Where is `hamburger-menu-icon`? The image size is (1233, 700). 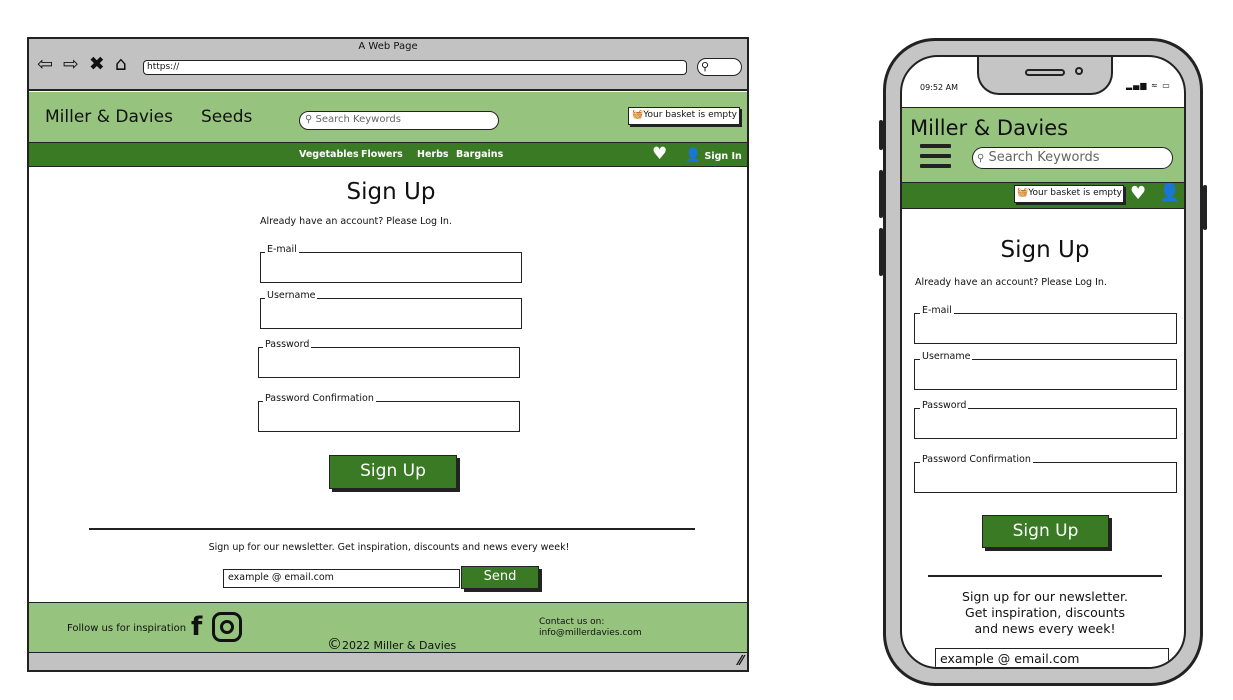
hamburger-menu-icon is located at coordinates (935, 156).